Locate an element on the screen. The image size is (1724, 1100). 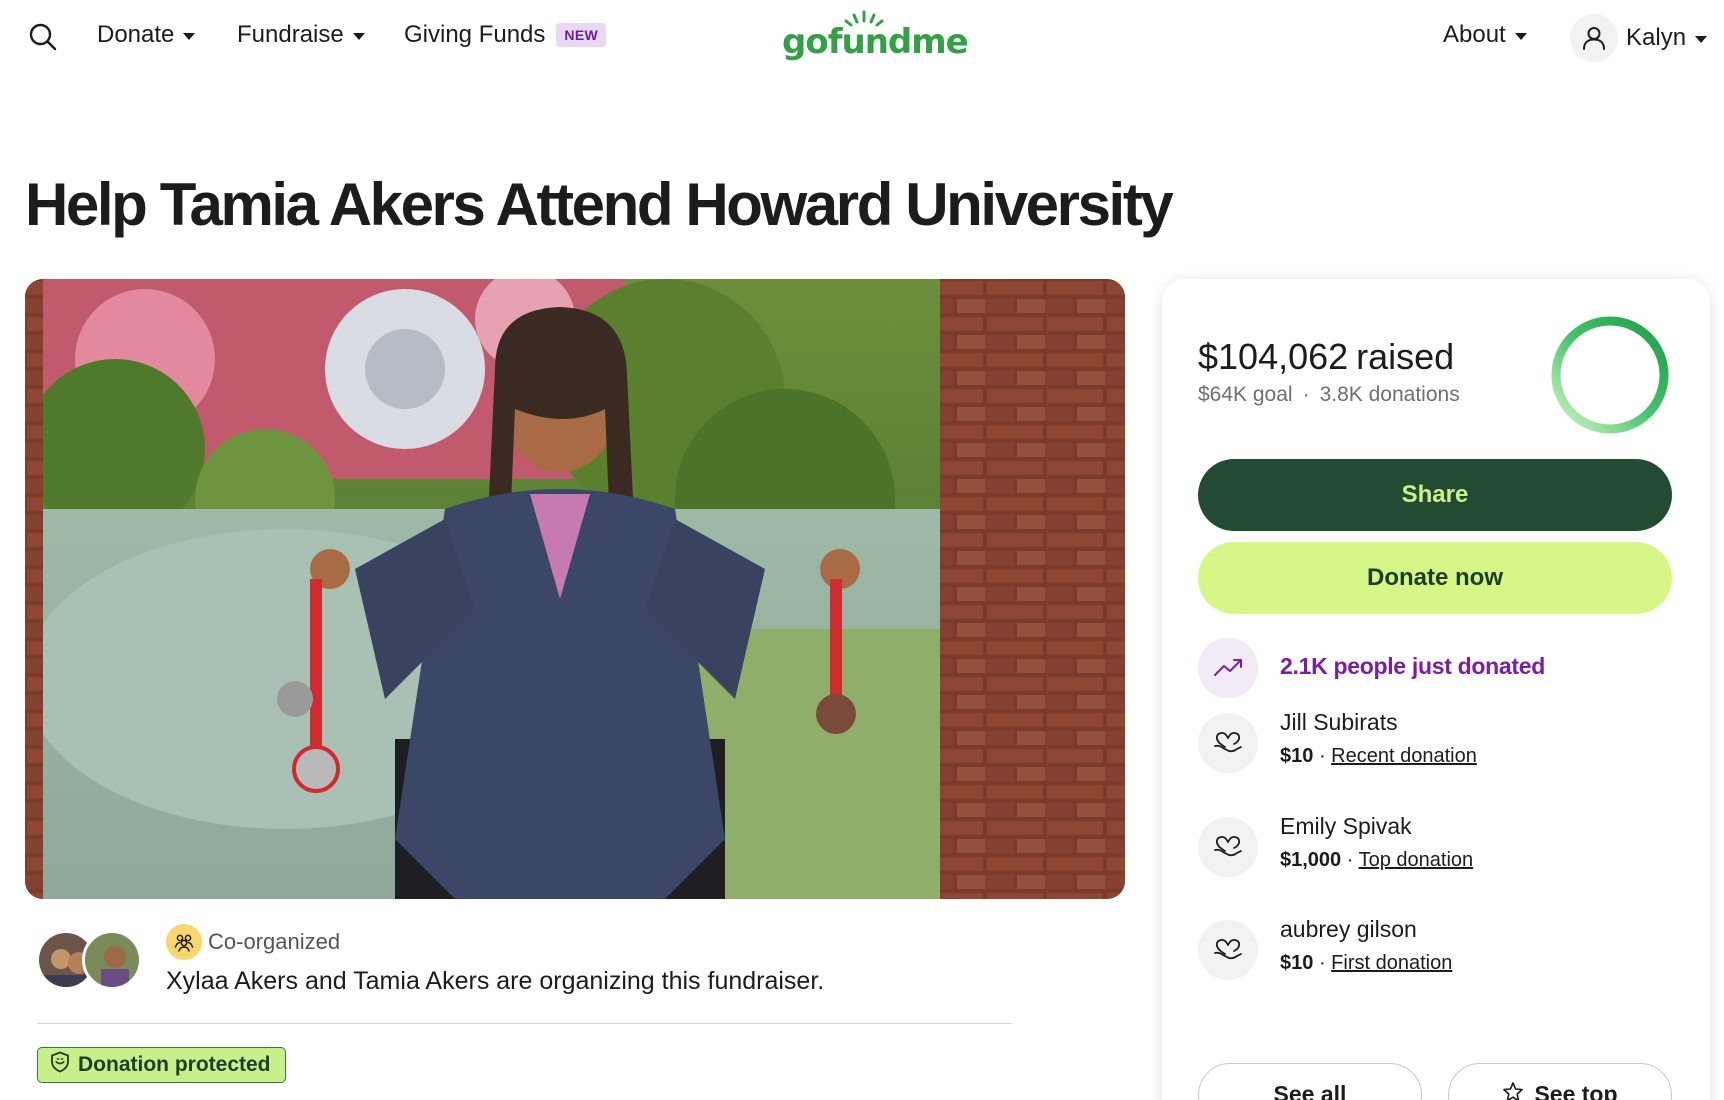
donation-count: 3.8K donations is located at coordinates (1389, 394).